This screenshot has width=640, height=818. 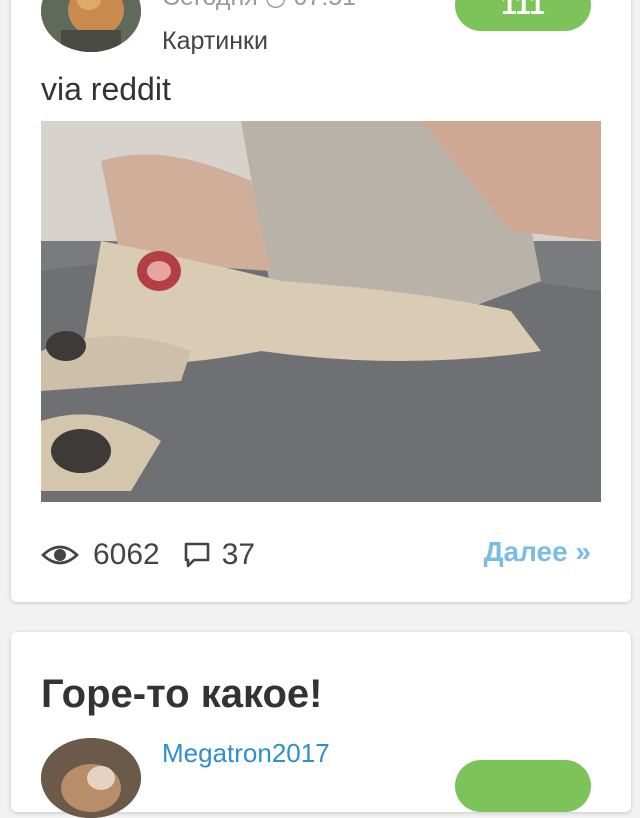 I want to click on rating-button, so click(x=523, y=786).